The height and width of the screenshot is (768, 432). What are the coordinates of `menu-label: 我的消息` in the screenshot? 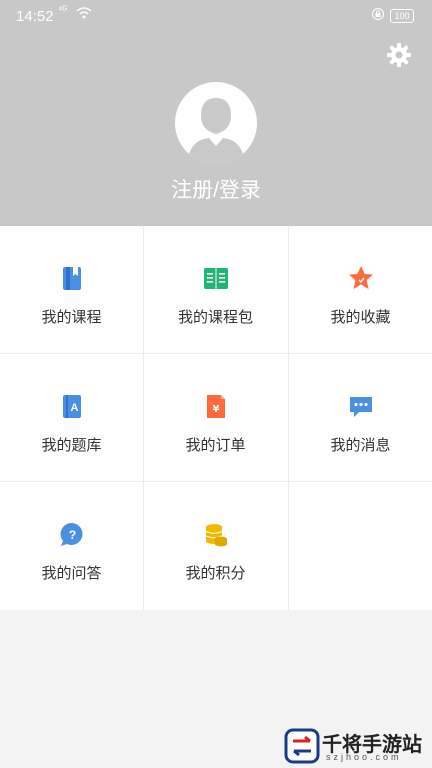 It's located at (360, 445).